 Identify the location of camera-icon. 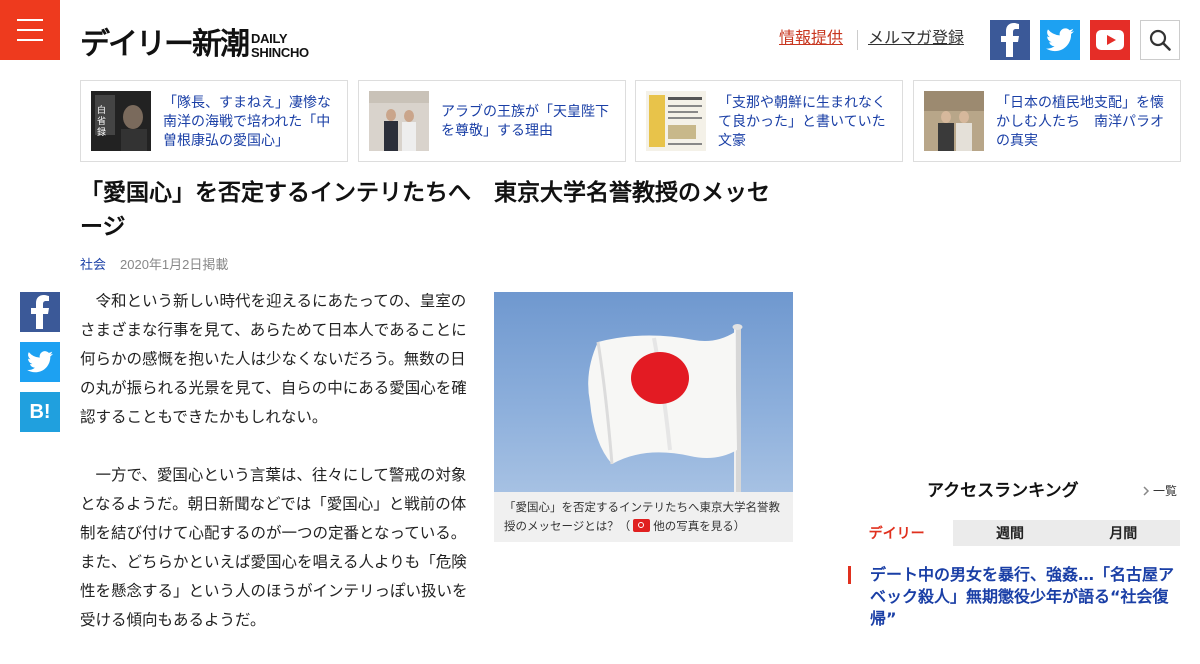
(642, 525).